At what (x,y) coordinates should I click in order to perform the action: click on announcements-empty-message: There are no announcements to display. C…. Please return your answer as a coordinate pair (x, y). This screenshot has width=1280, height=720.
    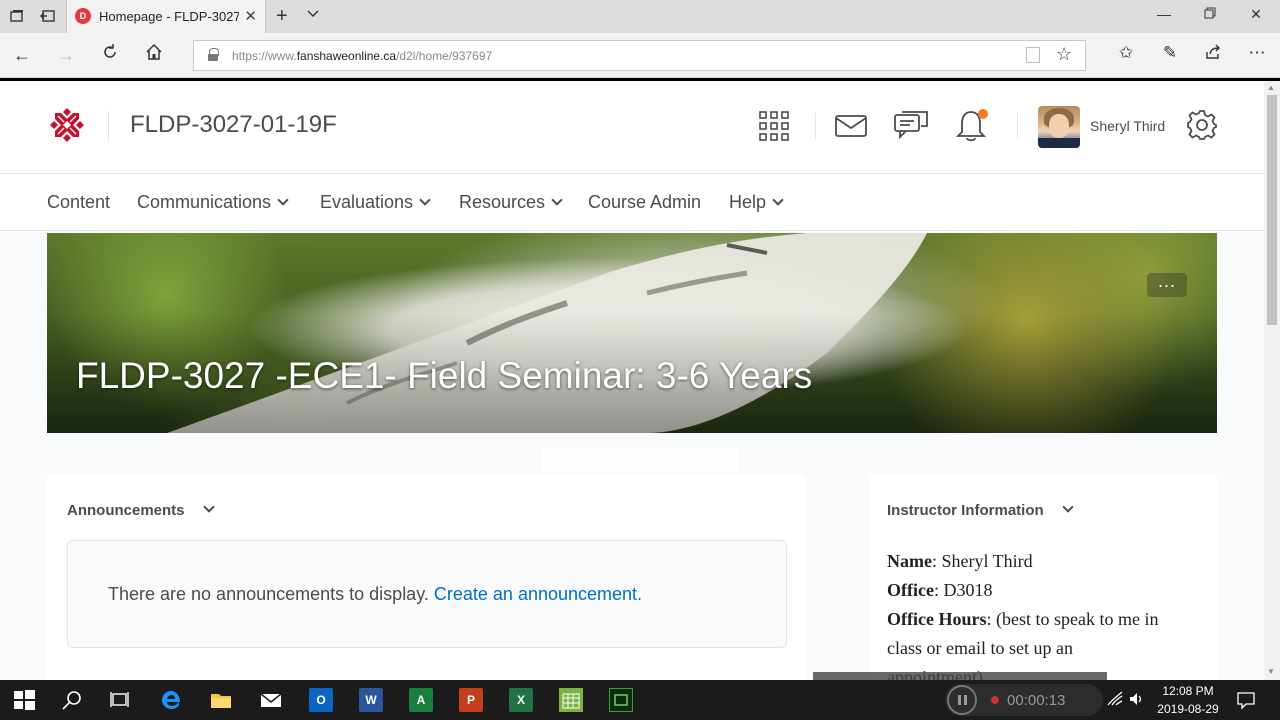
    Looking at the image, I should click on (375, 594).